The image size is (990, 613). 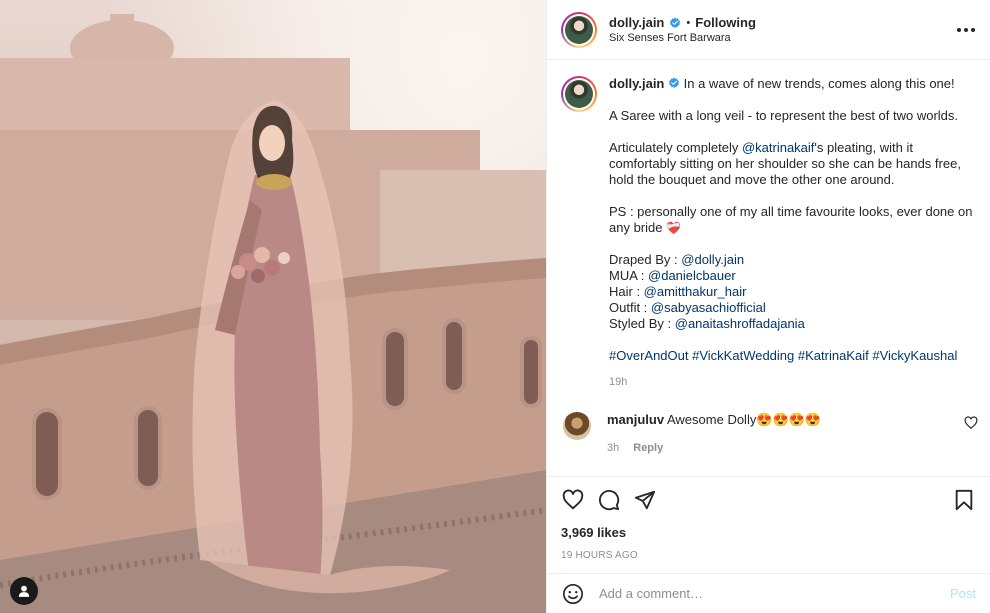 I want to click on reply-button: Reply, so click(x=648, y=448).